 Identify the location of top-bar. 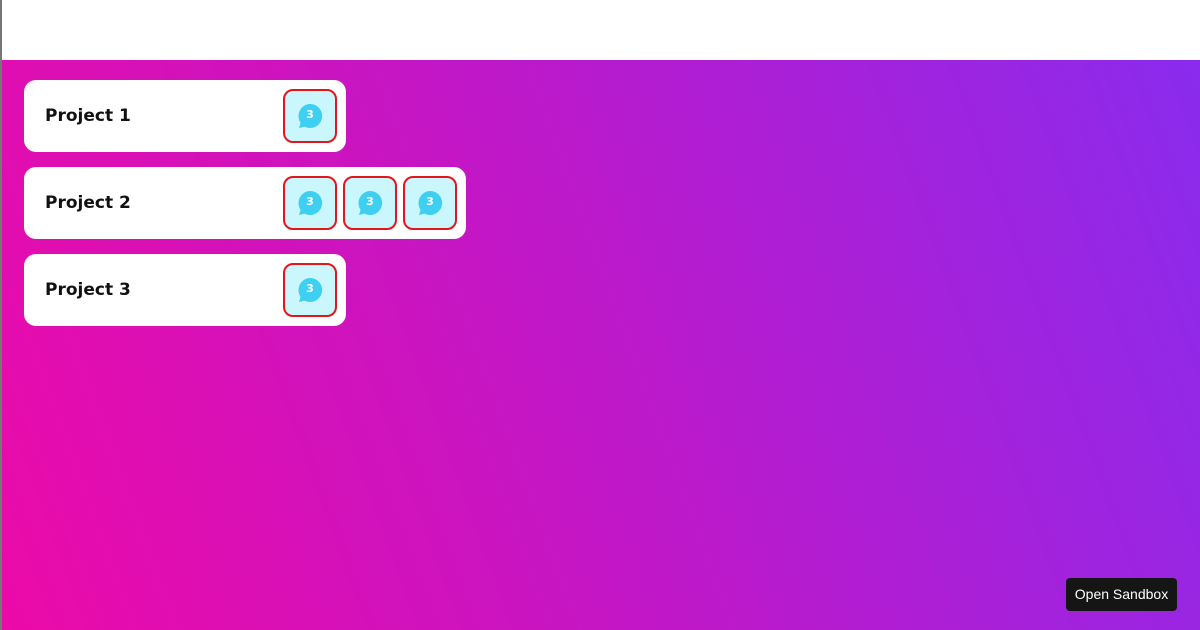
(600, 30).